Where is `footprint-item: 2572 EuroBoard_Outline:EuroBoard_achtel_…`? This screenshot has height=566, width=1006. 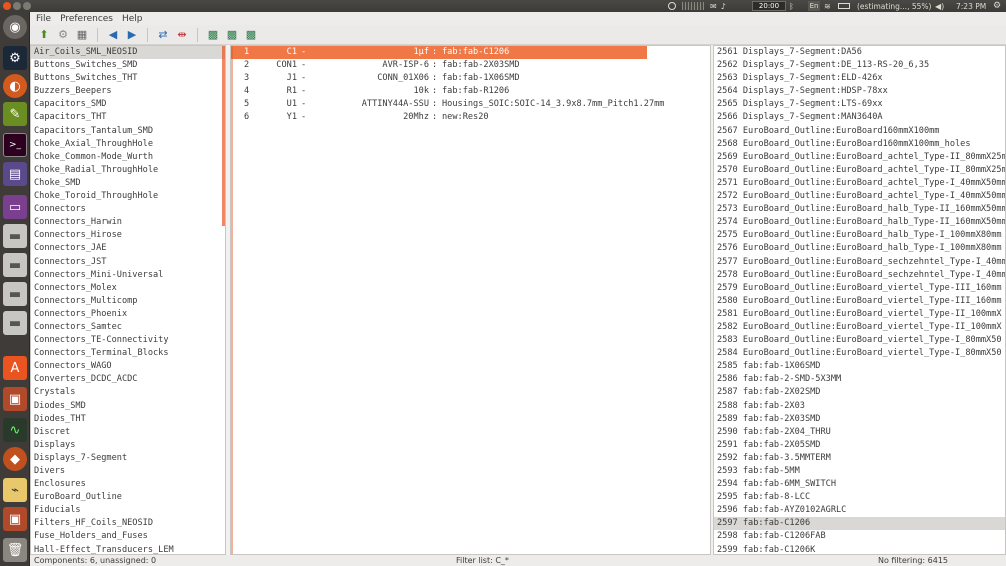
footprint-item: 2572 EuroBoard_Outline:EuroBoard_achtel_… is located at coordinates (859, 196).